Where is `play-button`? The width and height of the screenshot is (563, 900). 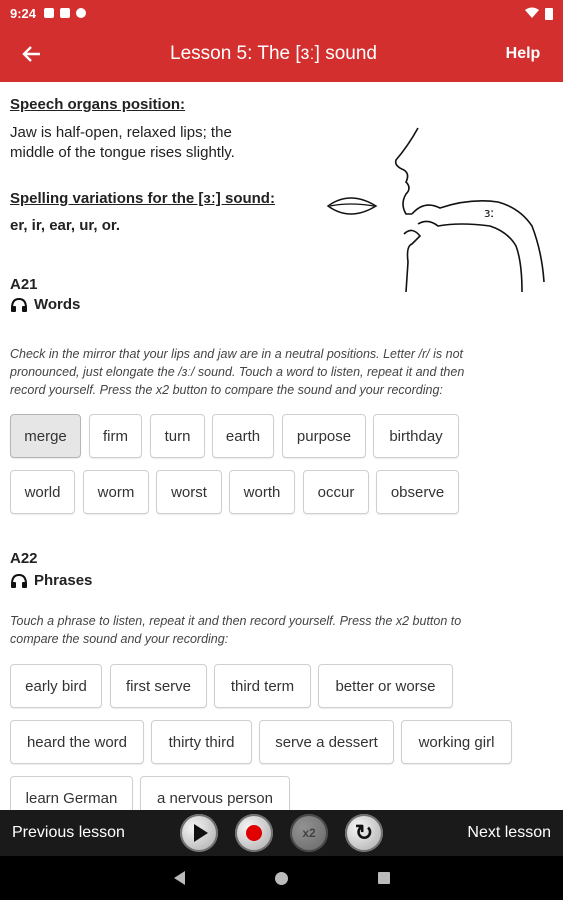 play-button is located at coordinates (199, 833).